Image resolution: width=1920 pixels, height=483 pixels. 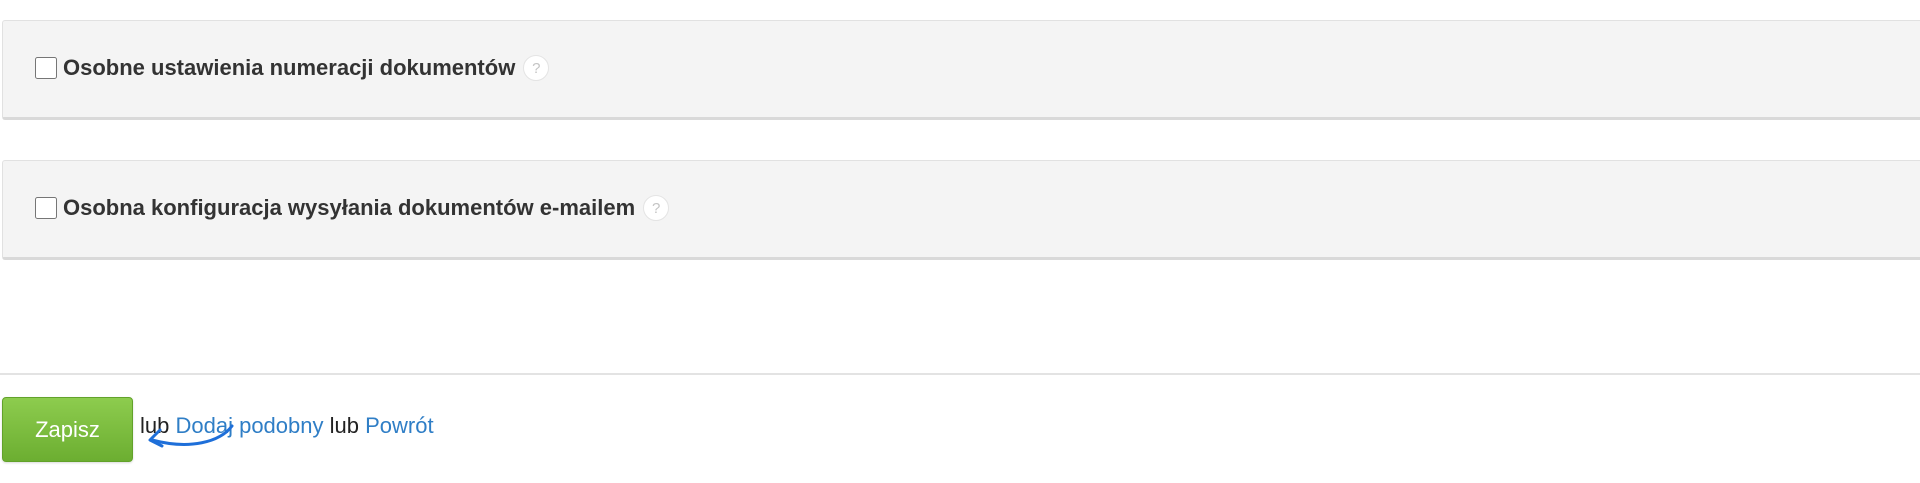 I want to click on numbering-settings-row: Osobne ustawienia numeracji dokumentów ?, so click(x=292, y=68).